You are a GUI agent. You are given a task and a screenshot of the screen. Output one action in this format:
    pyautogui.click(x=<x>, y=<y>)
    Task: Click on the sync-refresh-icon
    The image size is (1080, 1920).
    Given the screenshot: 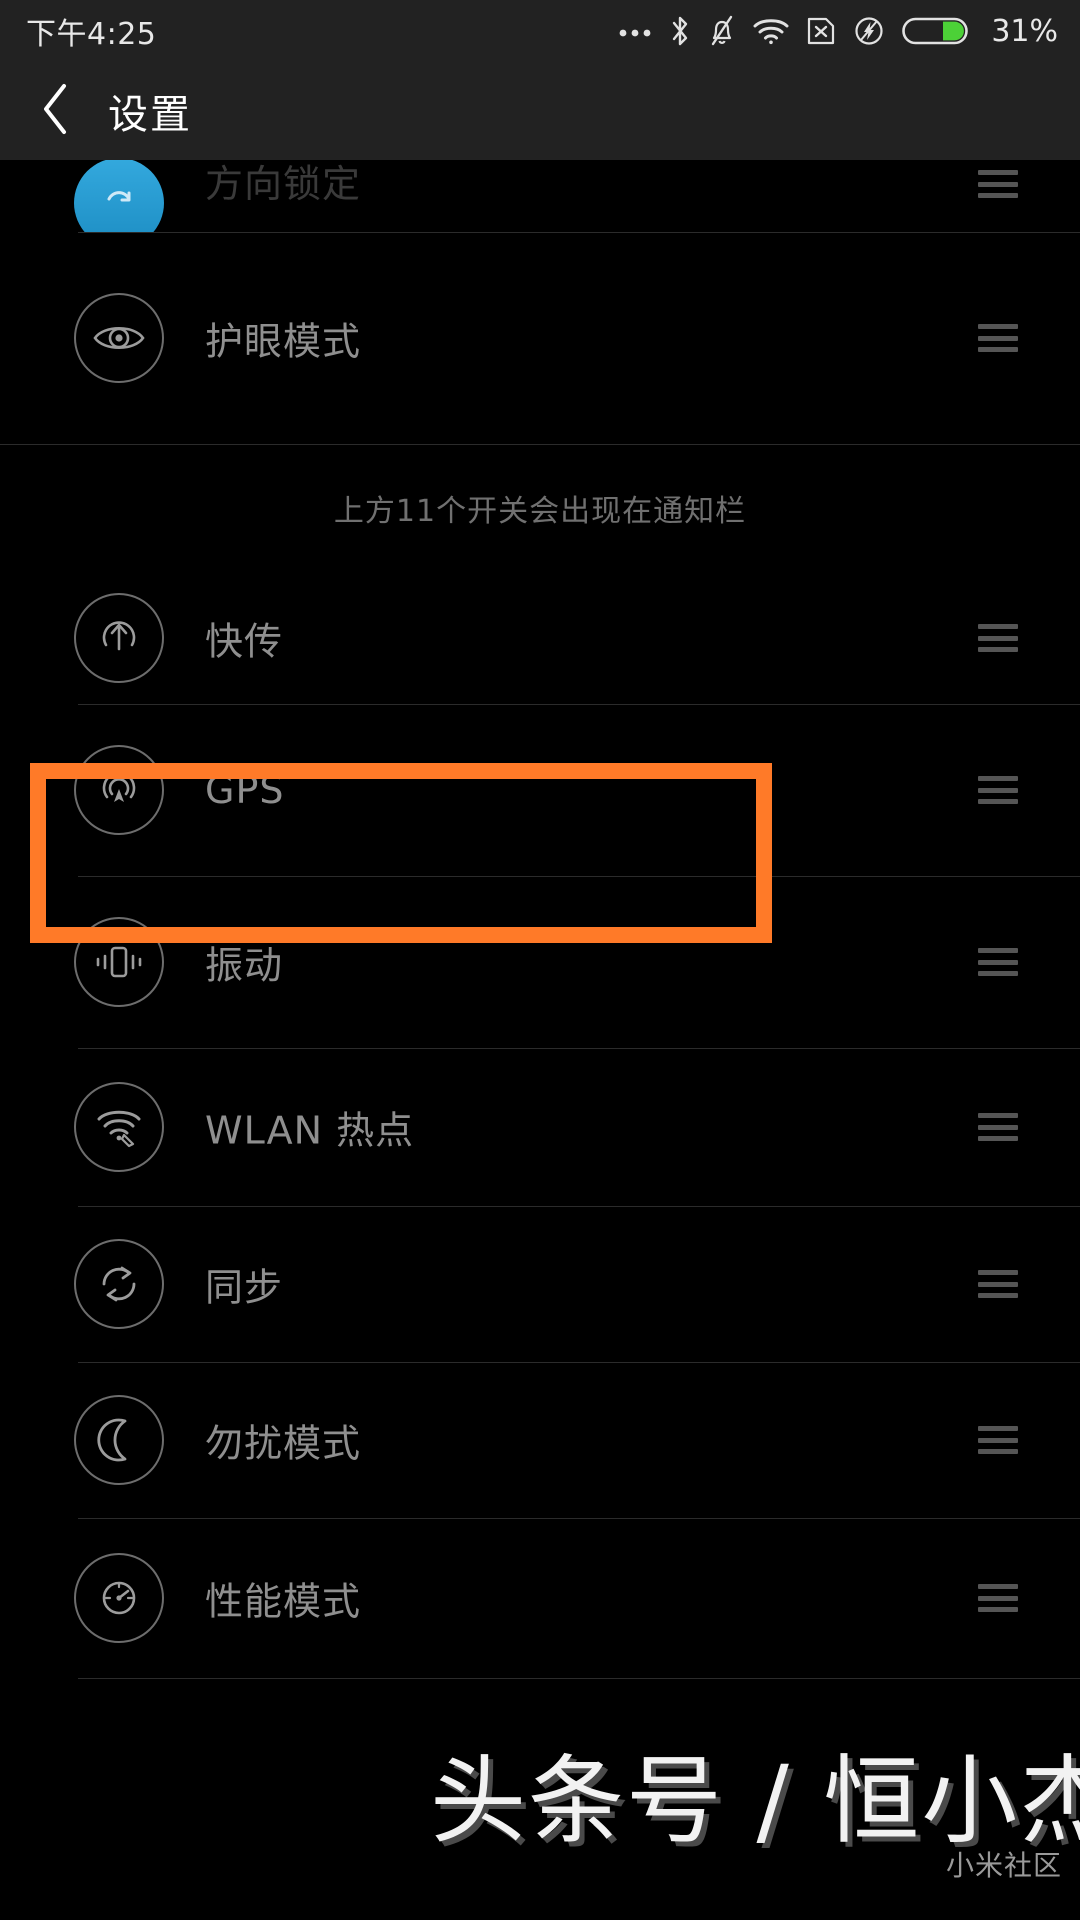 What is the action you would take?
    pyautogui.click(x=119, y=1284)
    